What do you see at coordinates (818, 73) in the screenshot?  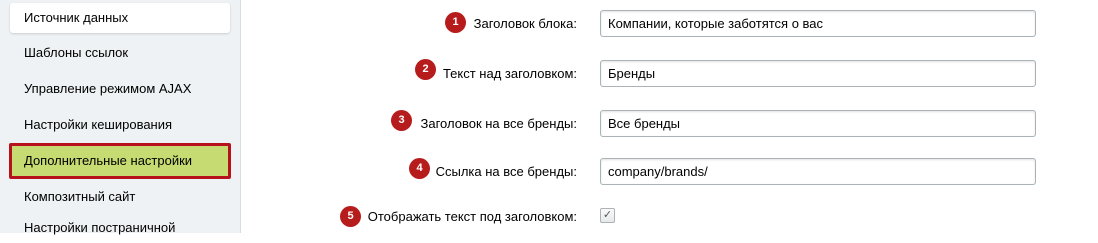 I see `text-above-title-input` at bounding box center [818, 73].